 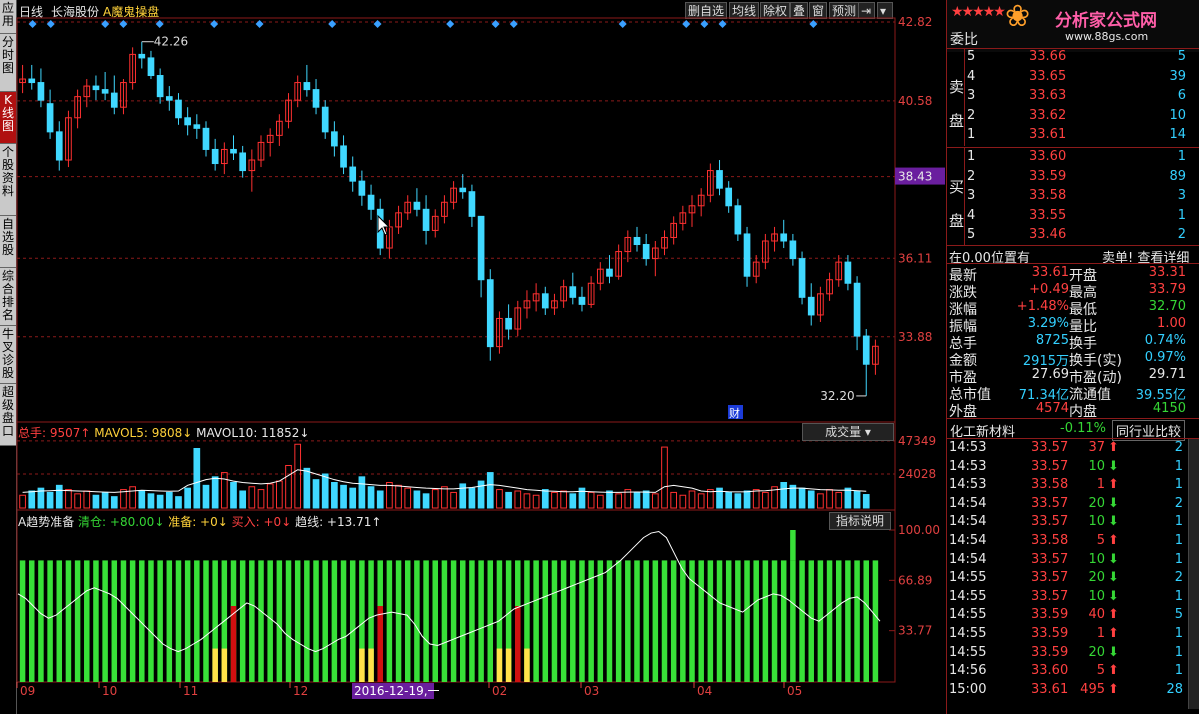 What do you see at coordinates (1181, 215) in the screenshot?
I see `level-volume: 1` at bounding box center [1181, 215].